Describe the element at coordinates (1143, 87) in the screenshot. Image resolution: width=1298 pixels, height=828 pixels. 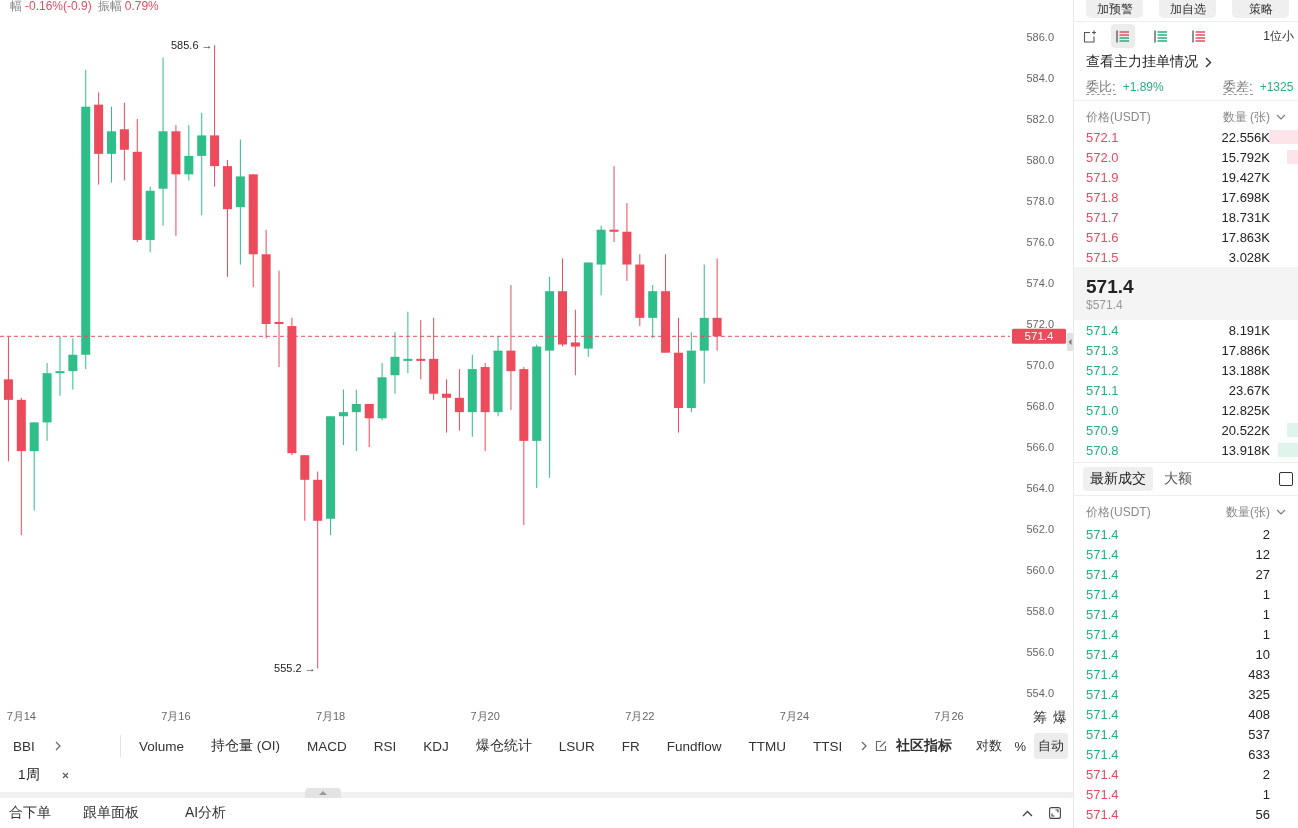
I see `ratio-value: +1.89%` at that location.